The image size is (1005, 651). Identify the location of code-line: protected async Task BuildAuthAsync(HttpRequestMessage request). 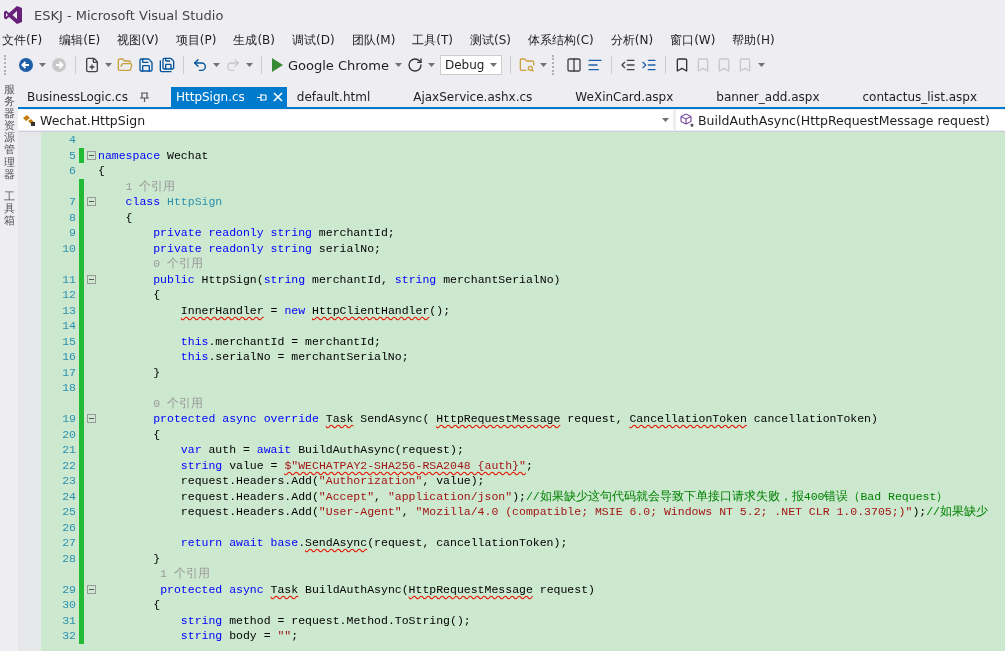
(377, 589).